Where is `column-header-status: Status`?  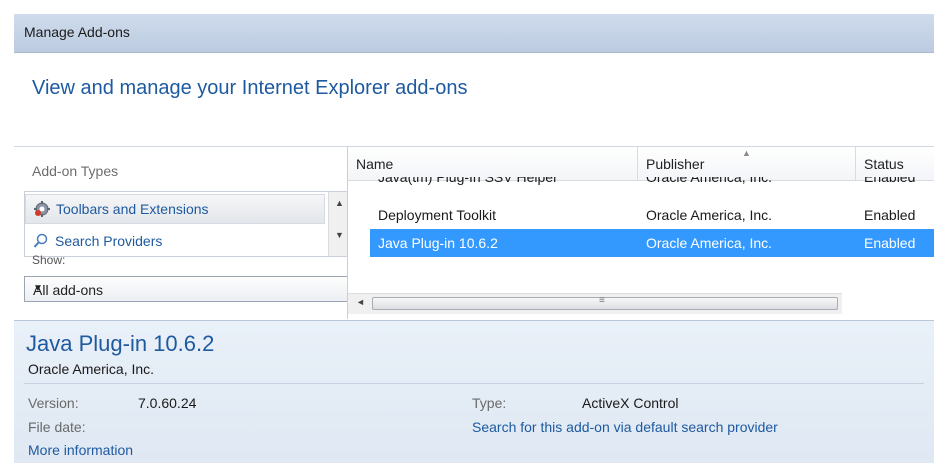 column-header-status: Status is located at coordinates (895, 164).